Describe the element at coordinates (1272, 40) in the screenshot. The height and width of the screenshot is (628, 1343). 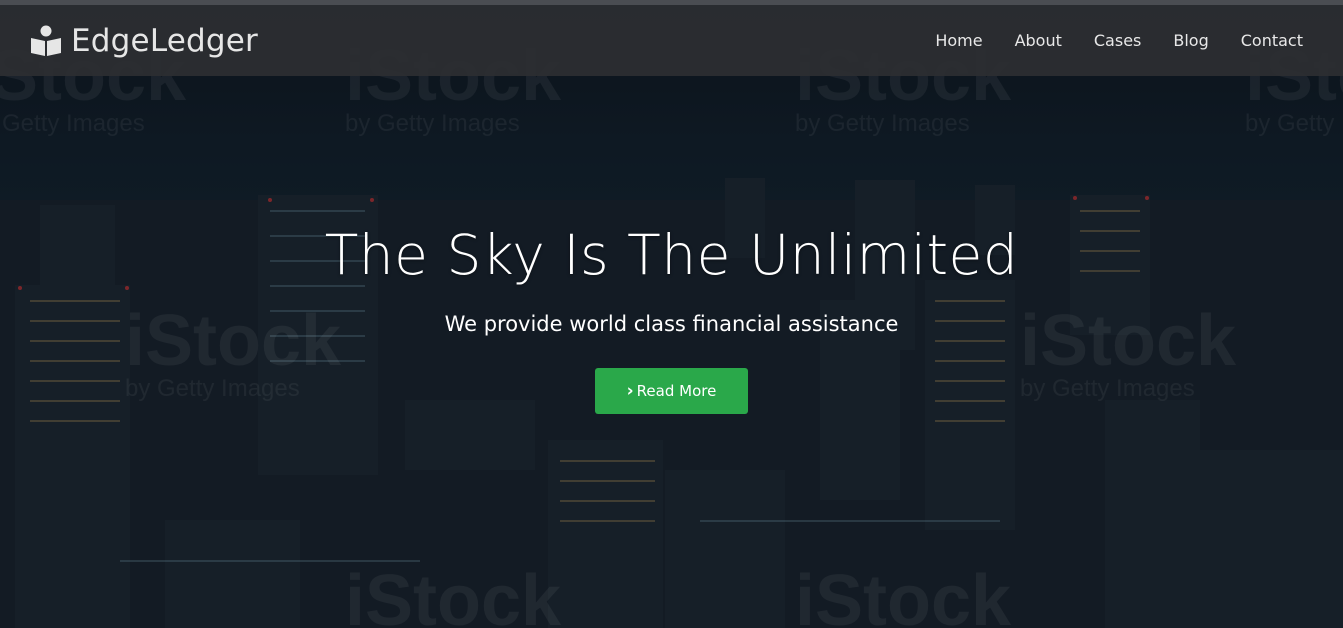
I see `nav-contact: Contact` at that location.